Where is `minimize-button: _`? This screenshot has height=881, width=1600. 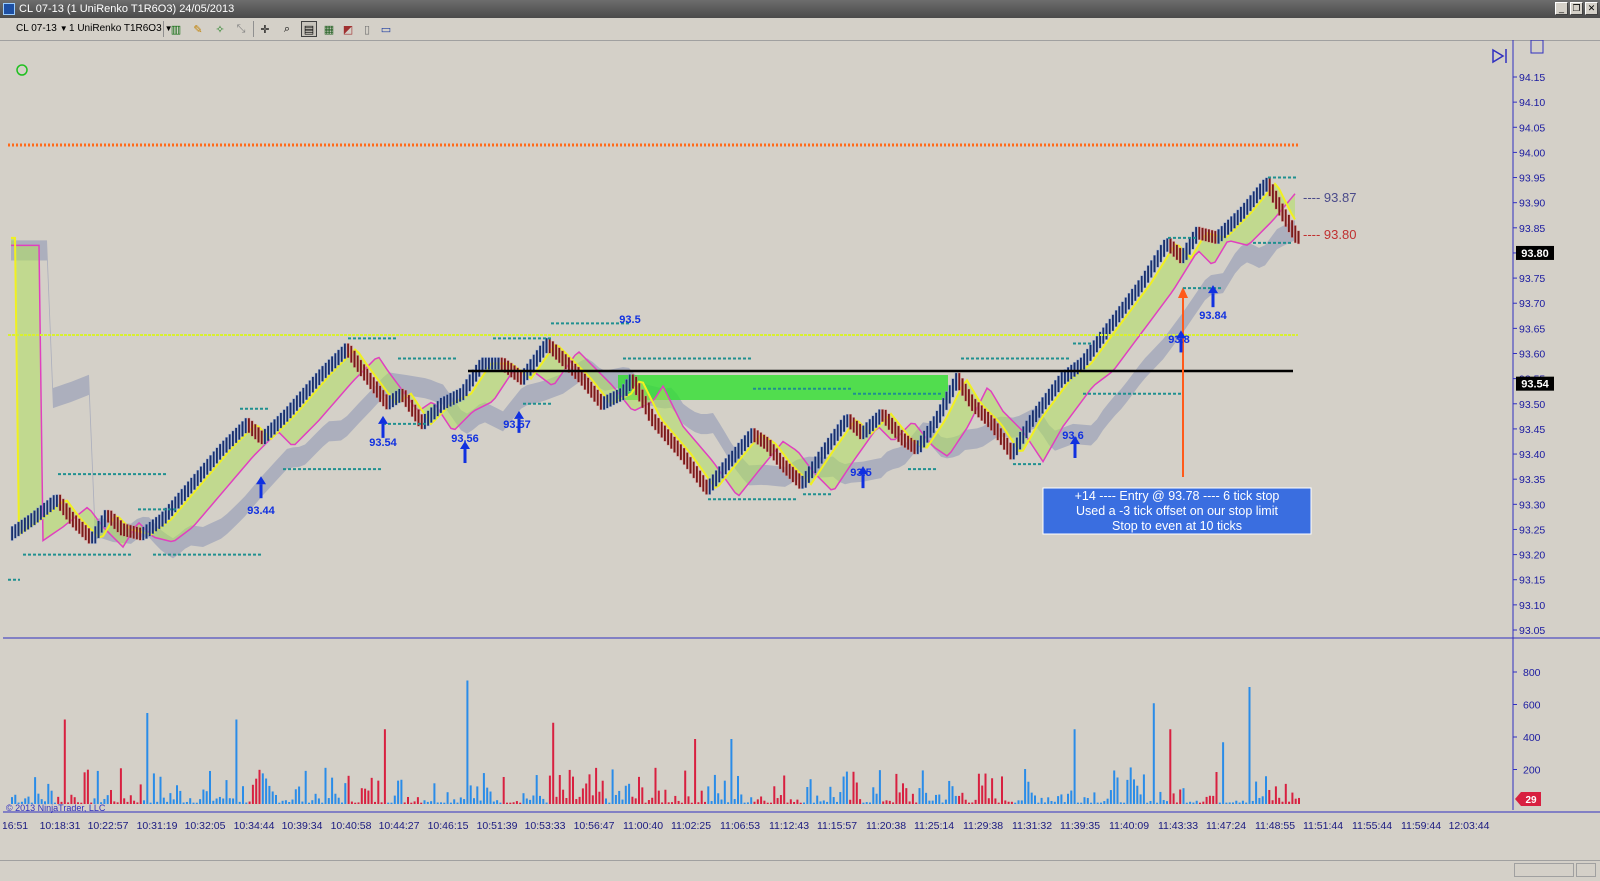
minimize-button: _ is located at coordinates (1561, 8).